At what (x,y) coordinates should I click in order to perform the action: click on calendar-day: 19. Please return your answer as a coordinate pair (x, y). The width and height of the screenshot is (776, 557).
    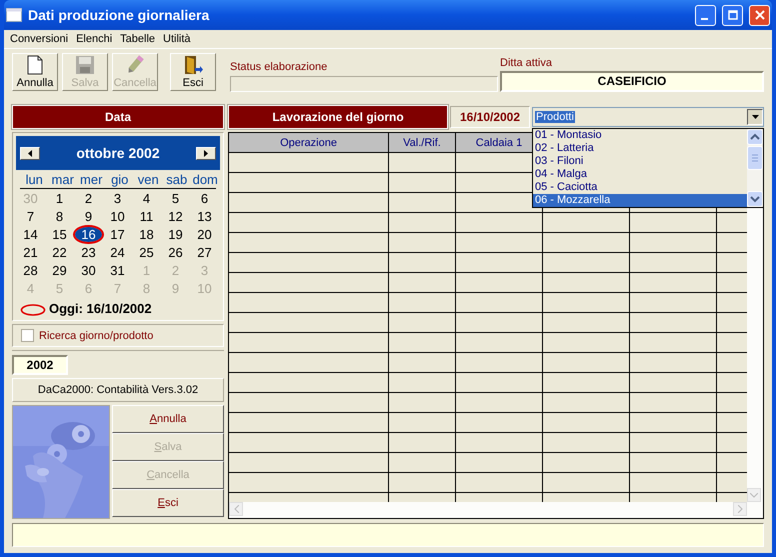
    Looking at the image, I should click on (175, 234).